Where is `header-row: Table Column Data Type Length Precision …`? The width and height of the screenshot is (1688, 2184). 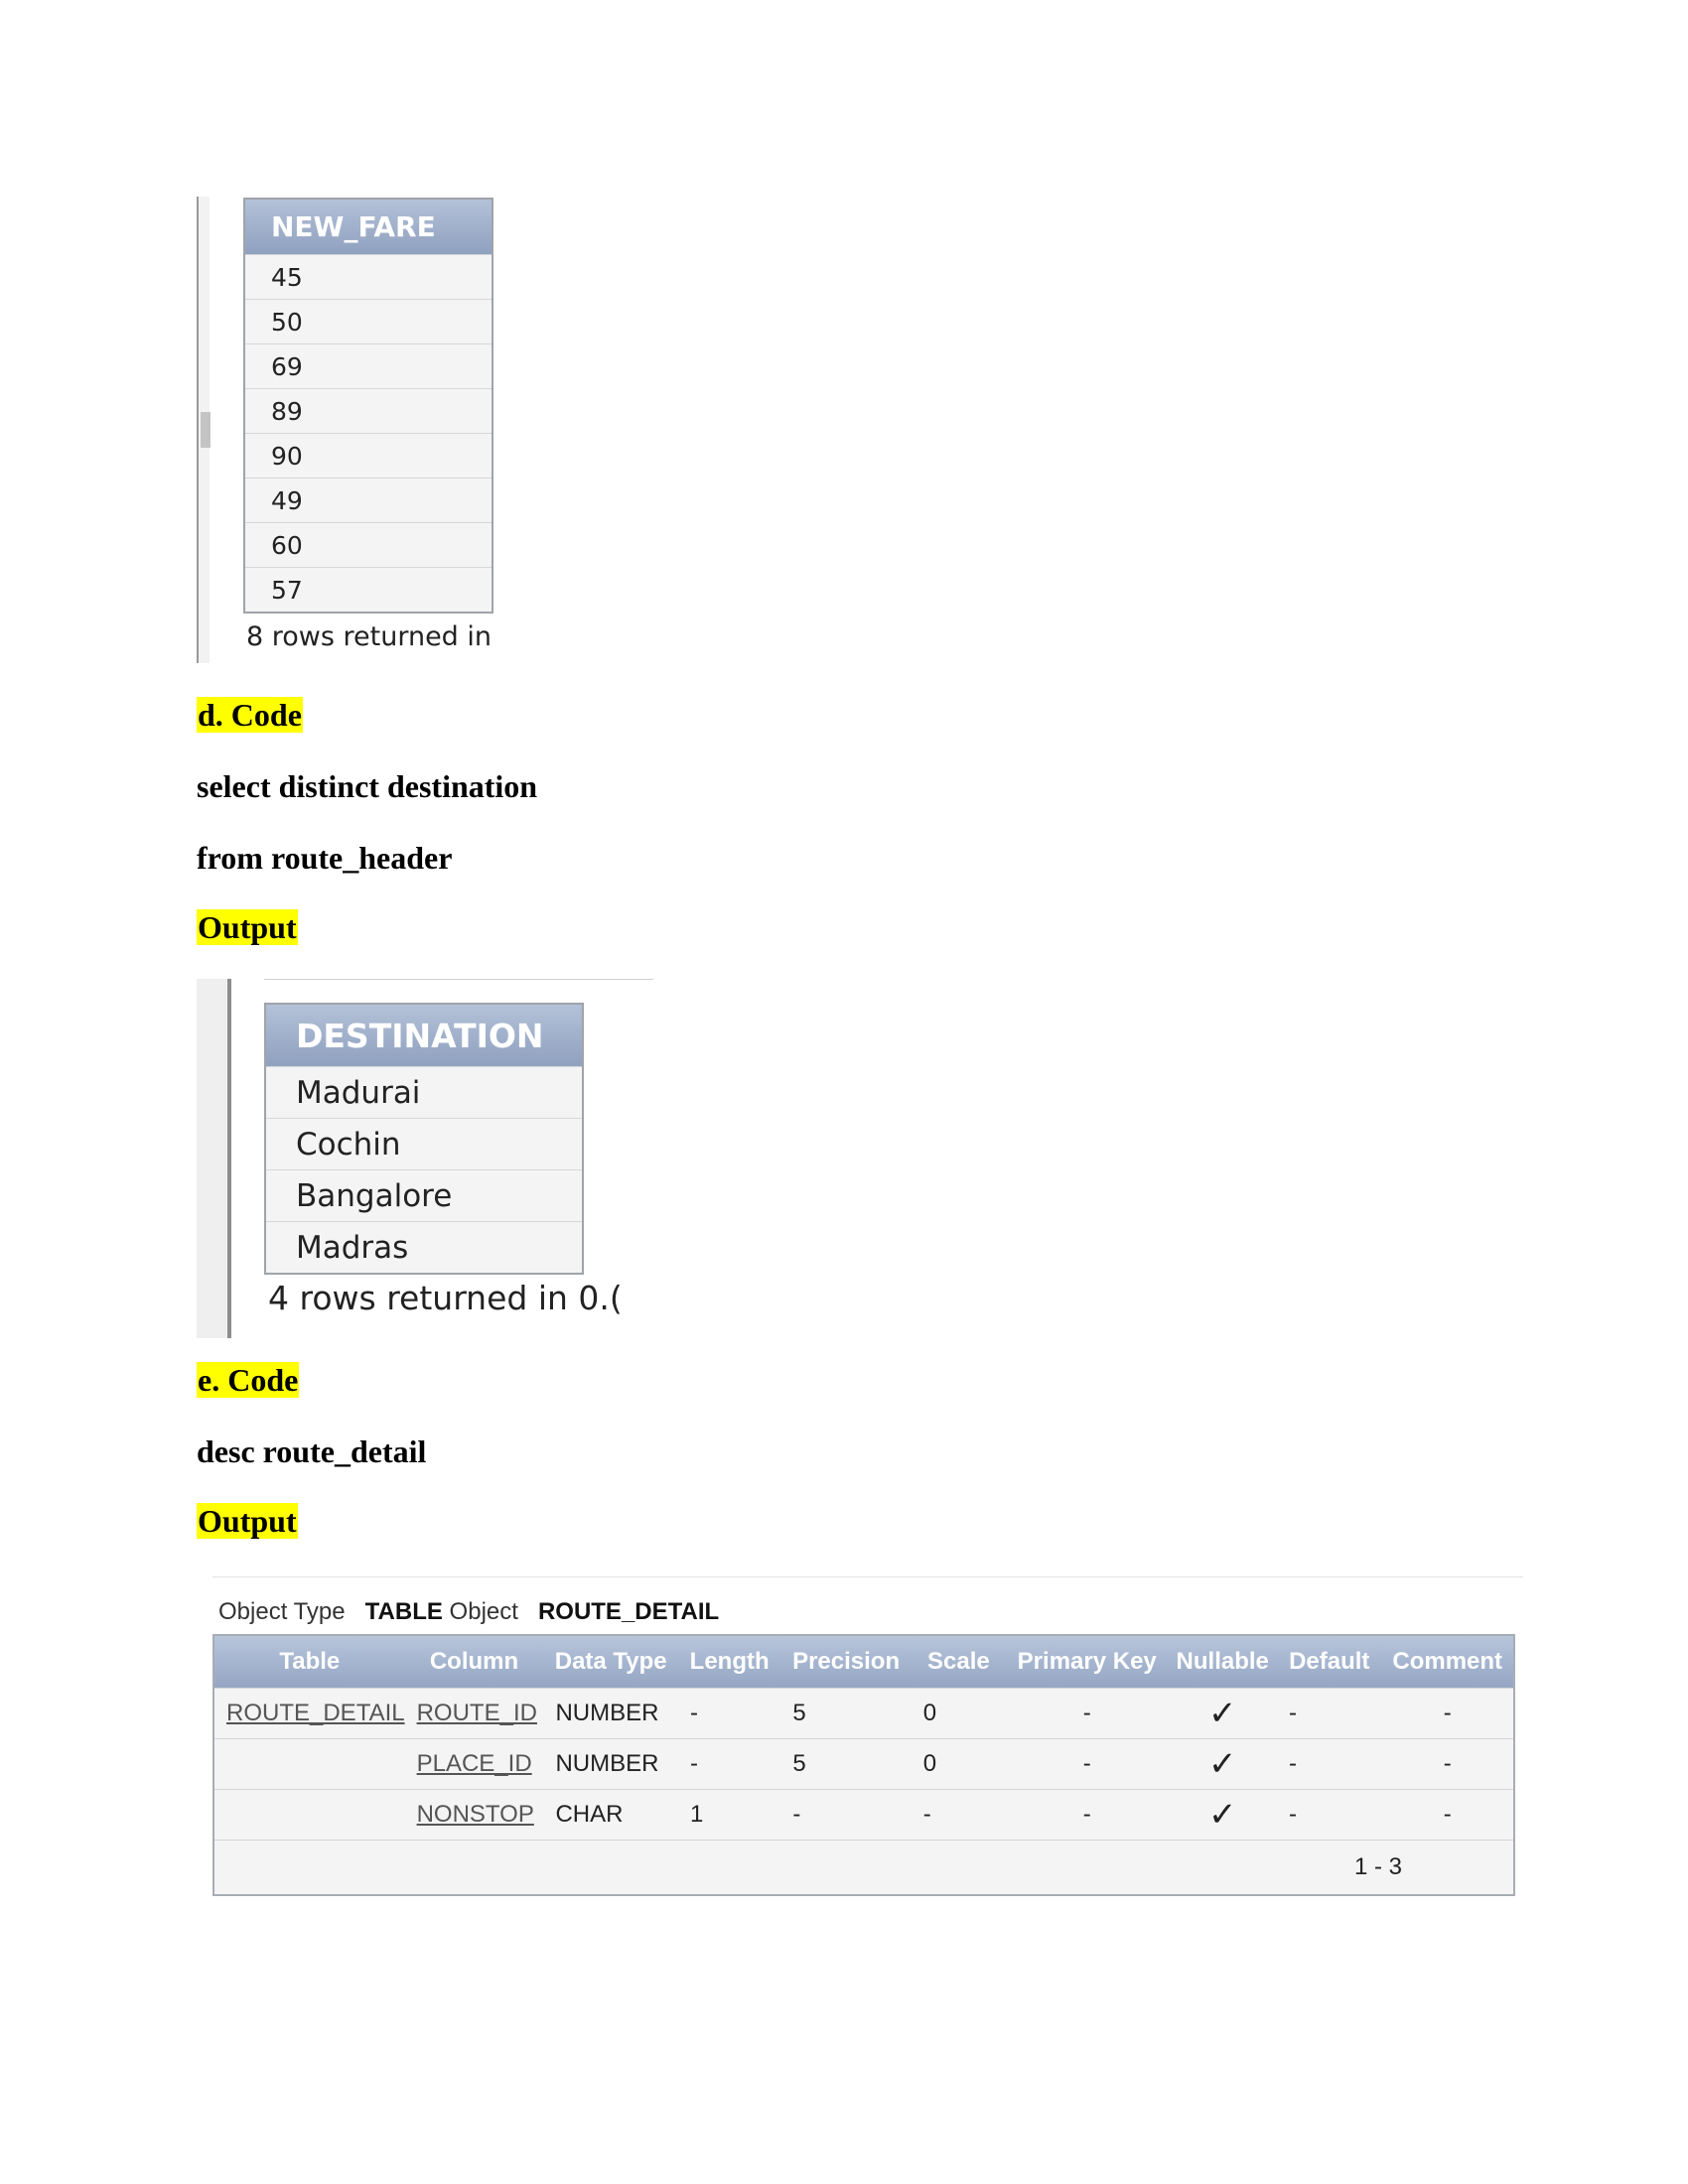
header-row: Table Column Data Type Length Precision … is located at coordinates (863, 1662).